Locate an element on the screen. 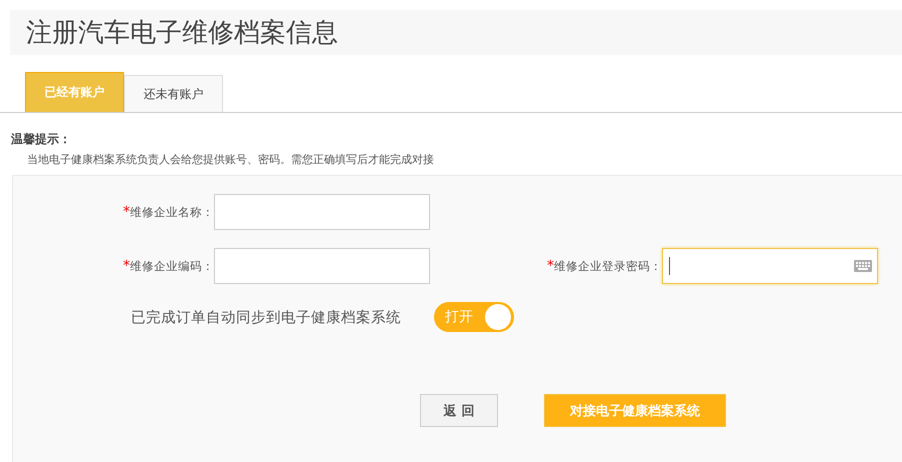 This screenshot has width=902, height=462. toggle-switch: 打开 is located at coordinates (474, 317).